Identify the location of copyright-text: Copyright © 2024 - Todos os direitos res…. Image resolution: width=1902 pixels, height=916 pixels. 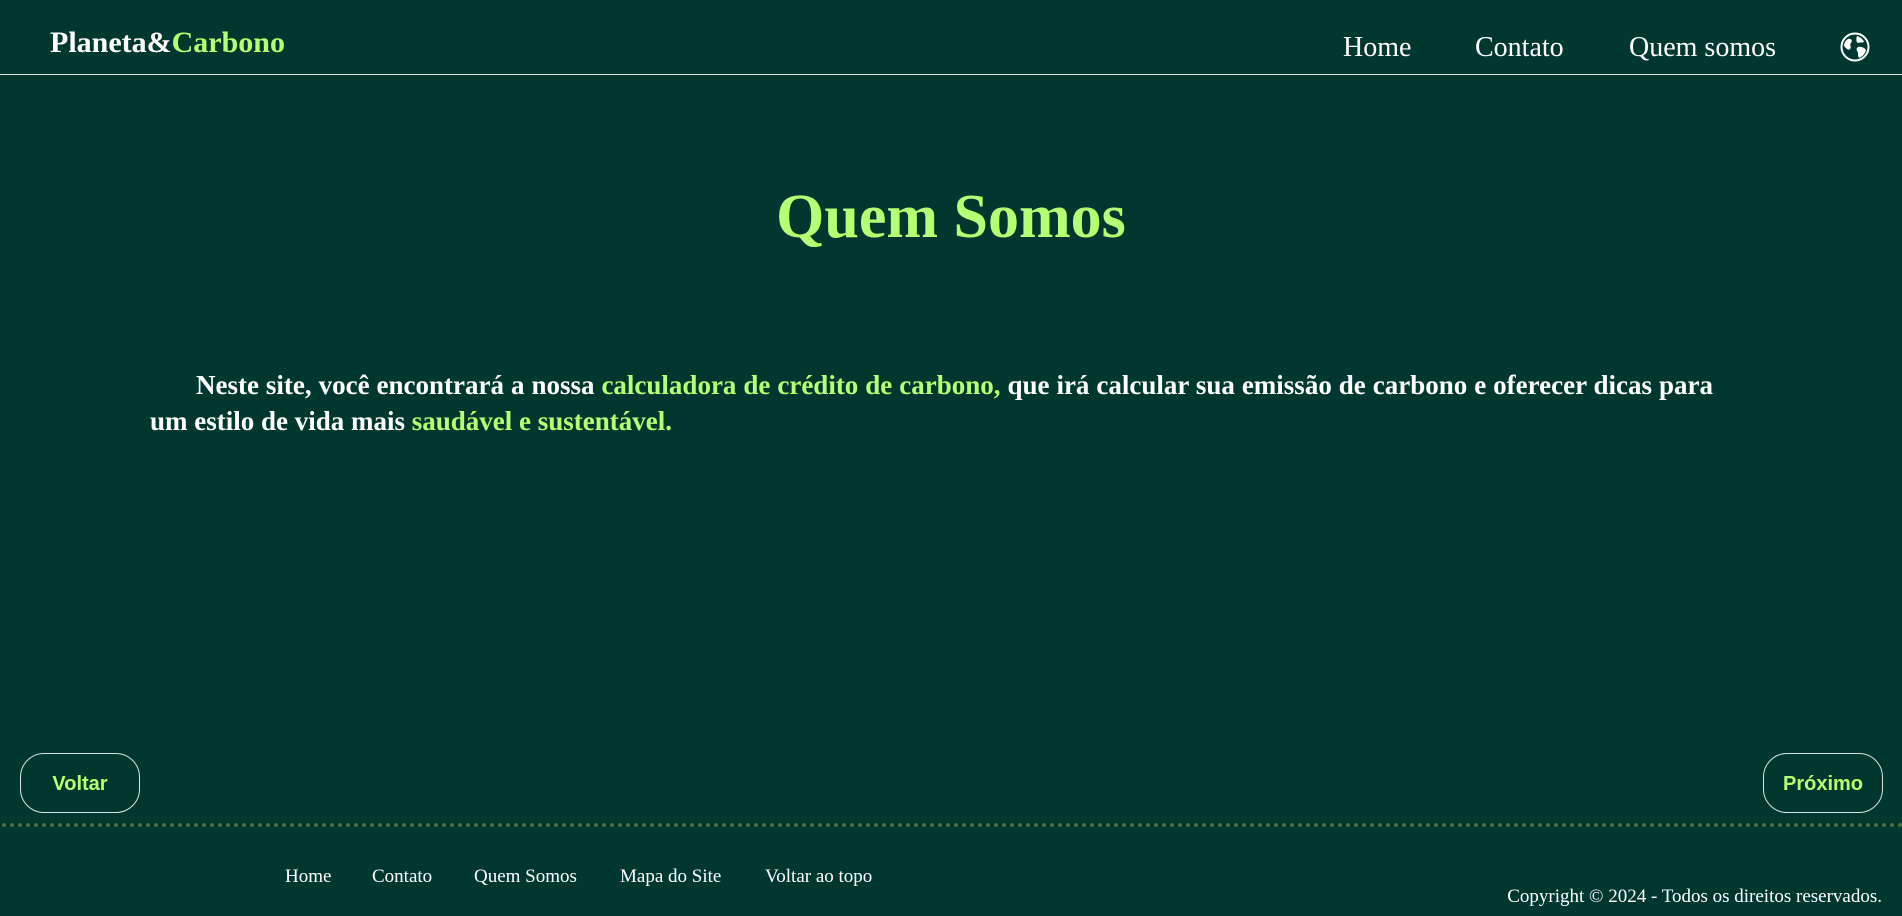
(1694, 896).